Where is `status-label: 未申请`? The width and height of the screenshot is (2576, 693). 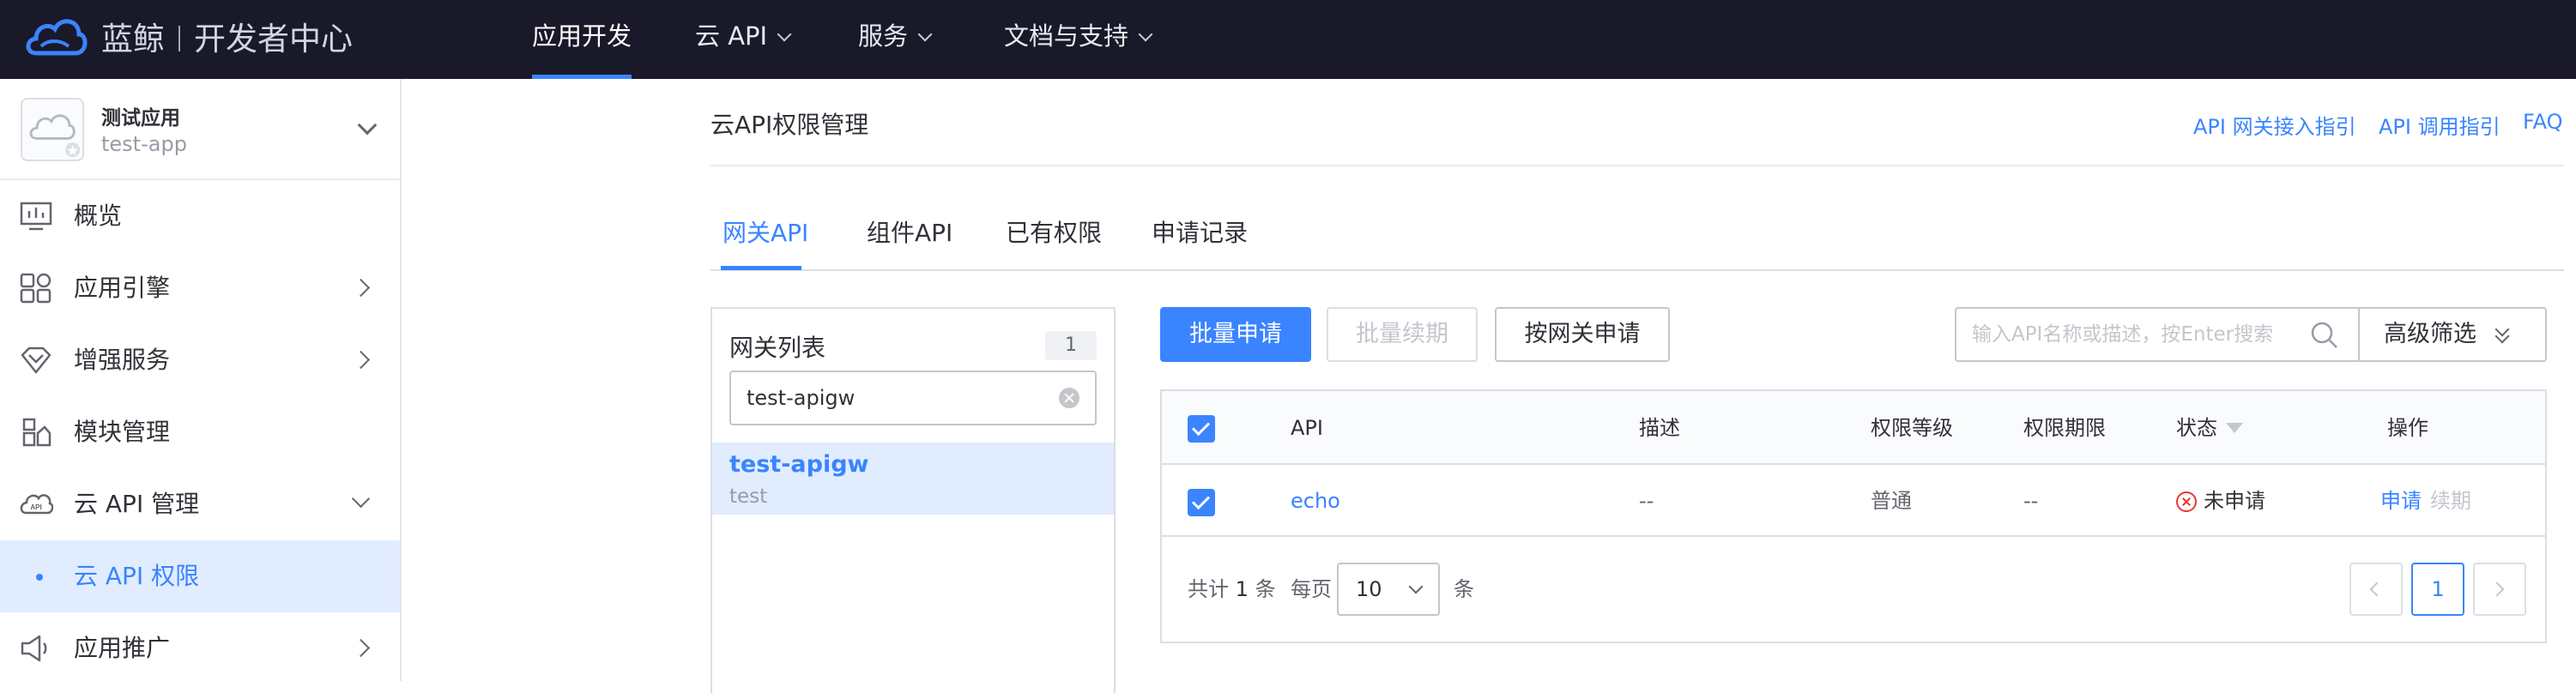
status-label: 未申请 is located at coordinates (2234, 501).